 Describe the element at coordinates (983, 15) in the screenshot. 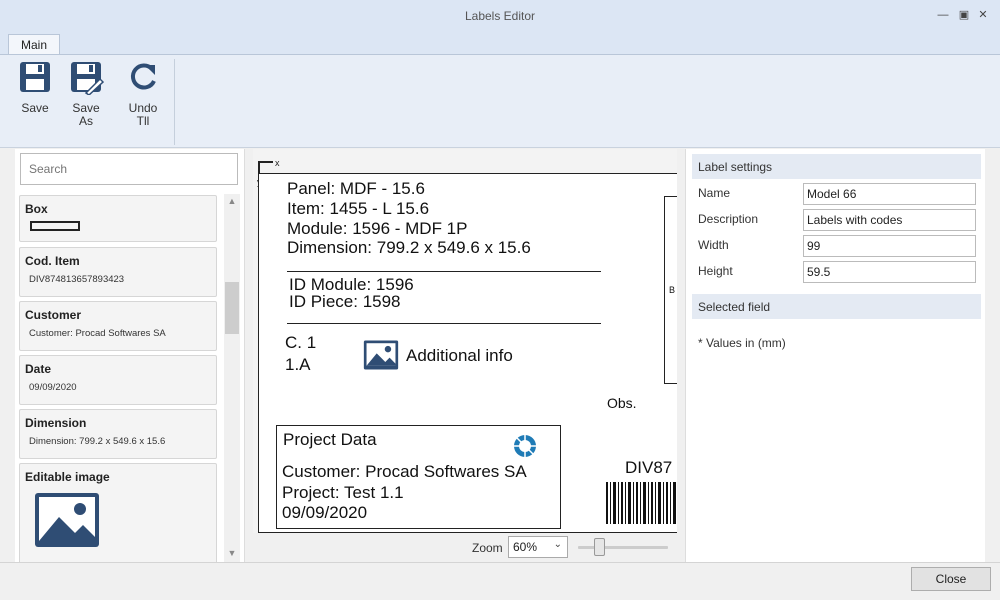

I see `close-window-icon: ✕` at that location.